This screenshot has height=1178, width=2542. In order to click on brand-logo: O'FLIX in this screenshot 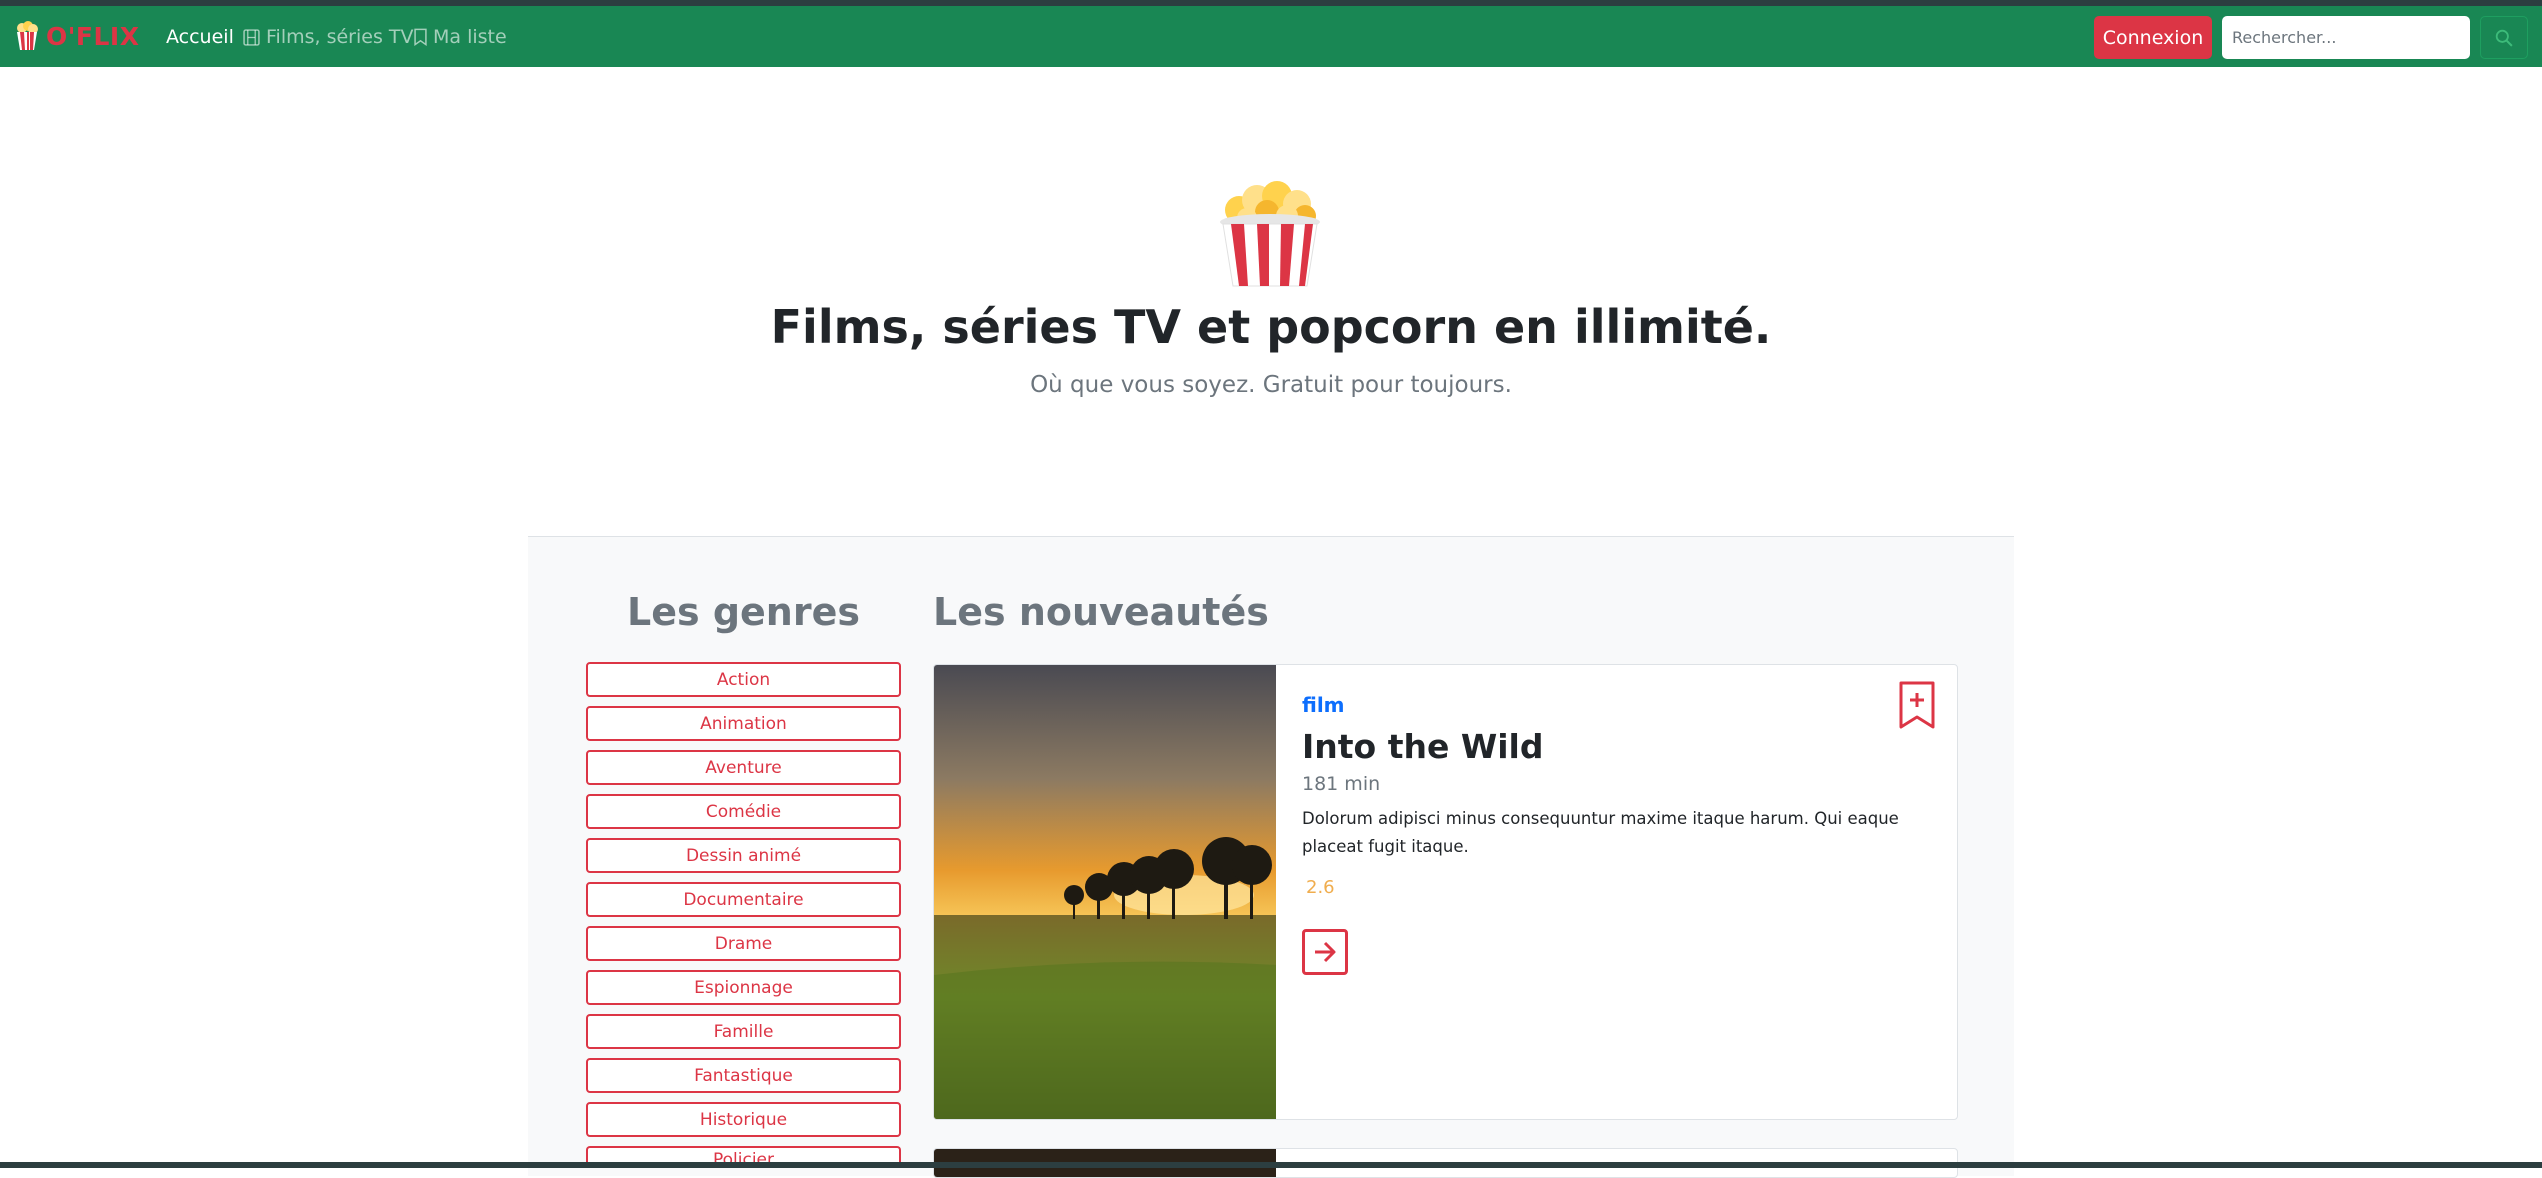, I will do `click(77, 36)`.